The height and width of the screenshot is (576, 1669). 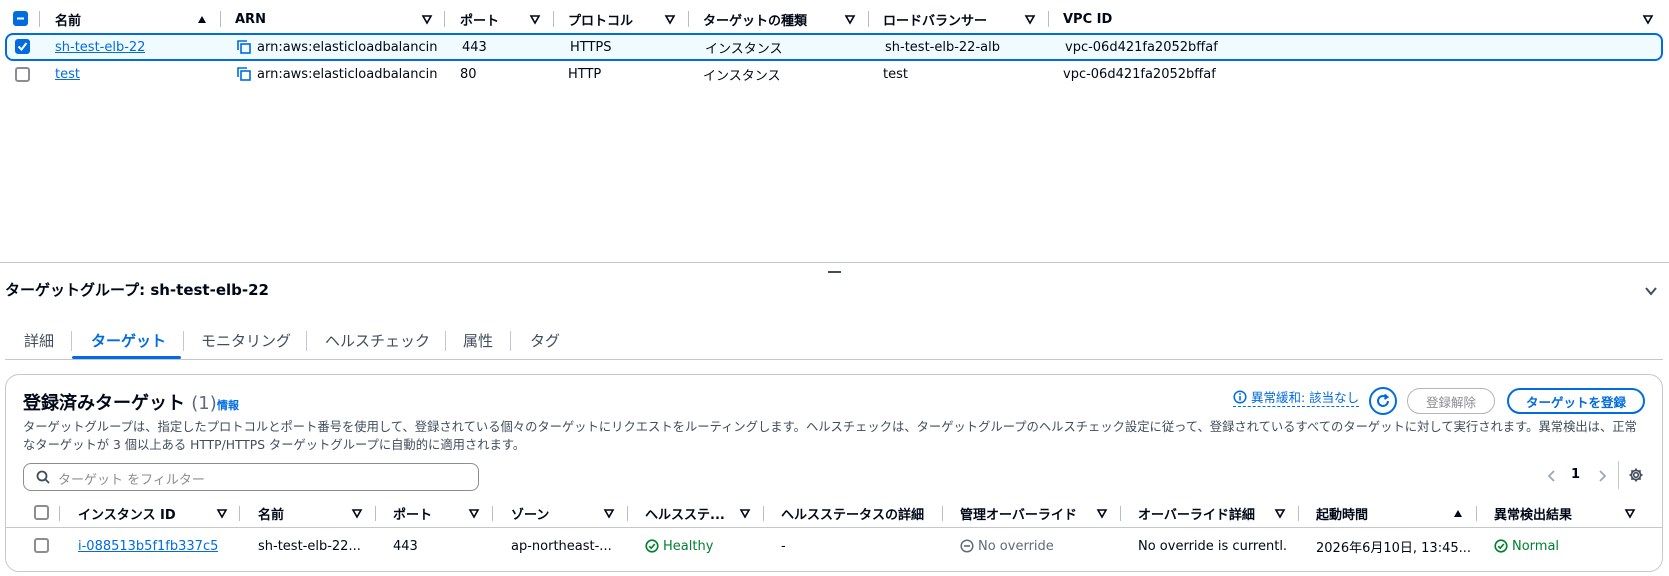 What do you see at coordinates (104, 403) in the screenshot?
I see `section-title-text: 登録済みターゲット` at bounding box center [104, 403].